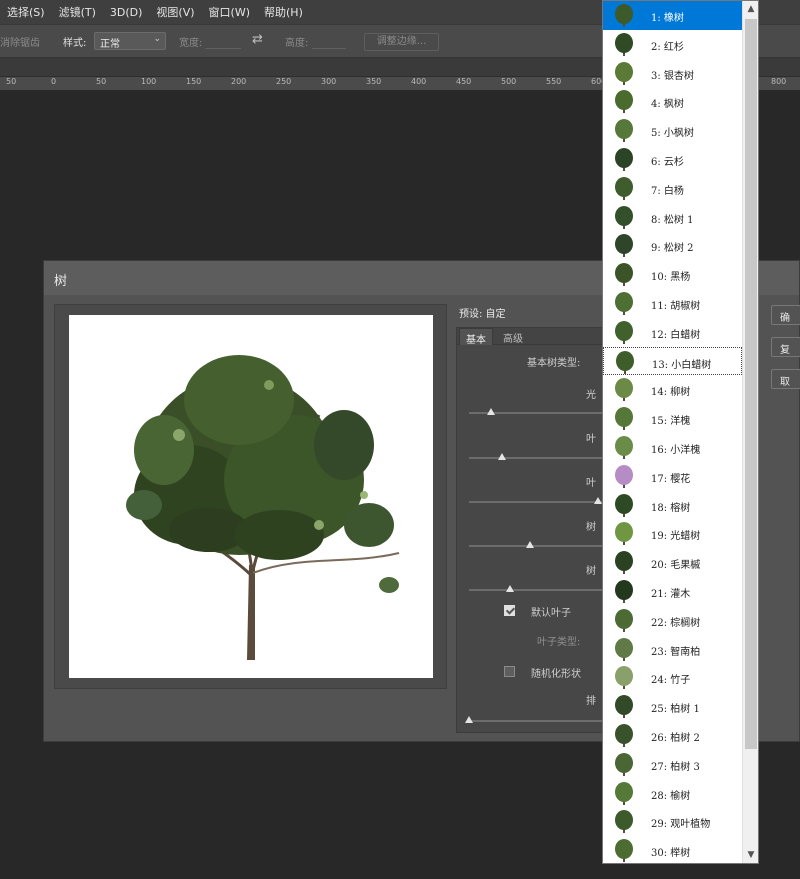 This screenshot has width=800, height=879. What do you see at coordinates (785, 379) in the screenshot?
I see `cancel-button: 取` at bounding box center [785, 379].